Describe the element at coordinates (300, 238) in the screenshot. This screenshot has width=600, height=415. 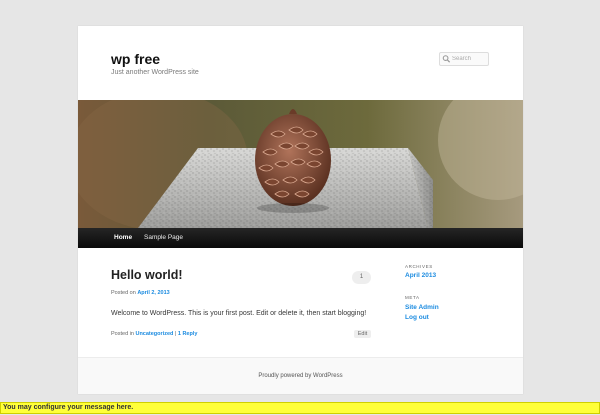
I see `main-navigation: Home Sample Page` at that location.